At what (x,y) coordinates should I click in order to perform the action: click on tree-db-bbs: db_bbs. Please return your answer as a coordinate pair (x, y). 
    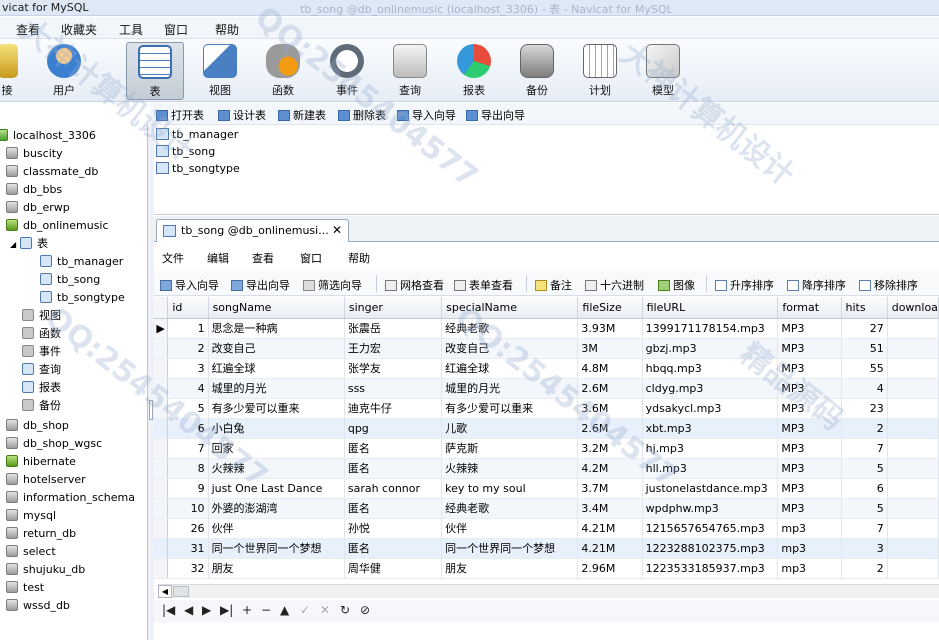
    Looking at the image, I should click on (34, 189).